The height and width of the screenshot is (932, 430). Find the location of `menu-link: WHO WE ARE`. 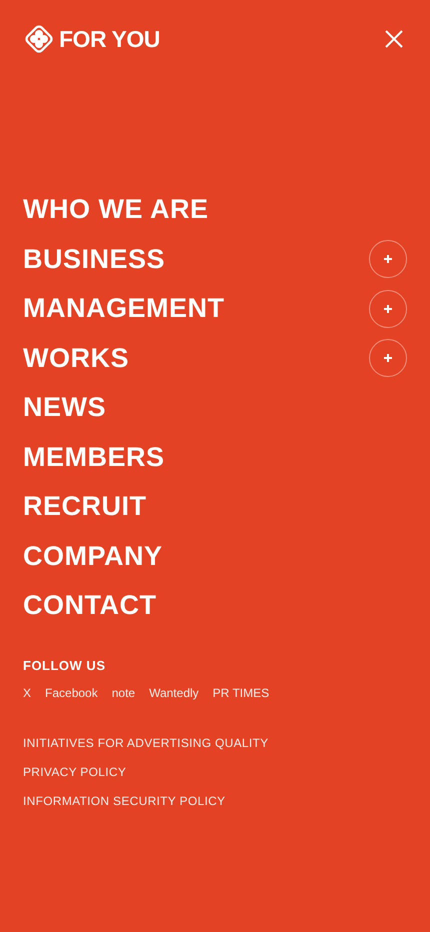

menu-link: WHO WE ARE is located at coordinates (115, 210).